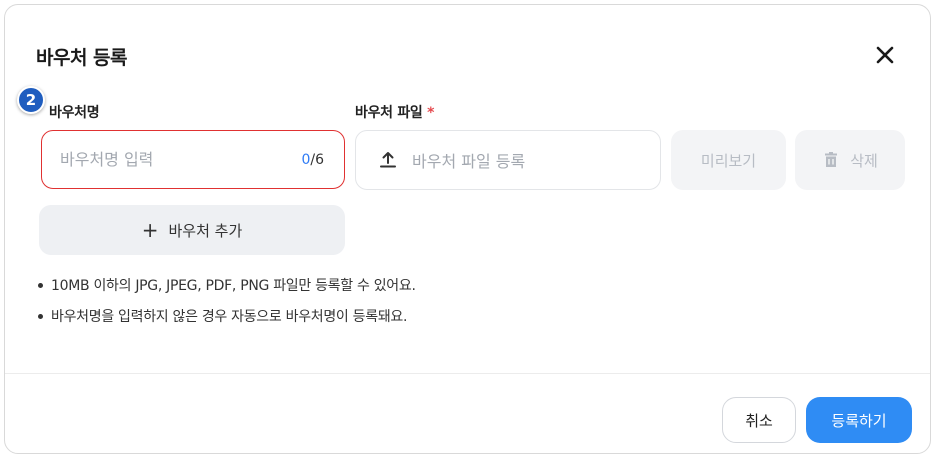  I want to click on preview-button: 미리보기, so click(728, 160).